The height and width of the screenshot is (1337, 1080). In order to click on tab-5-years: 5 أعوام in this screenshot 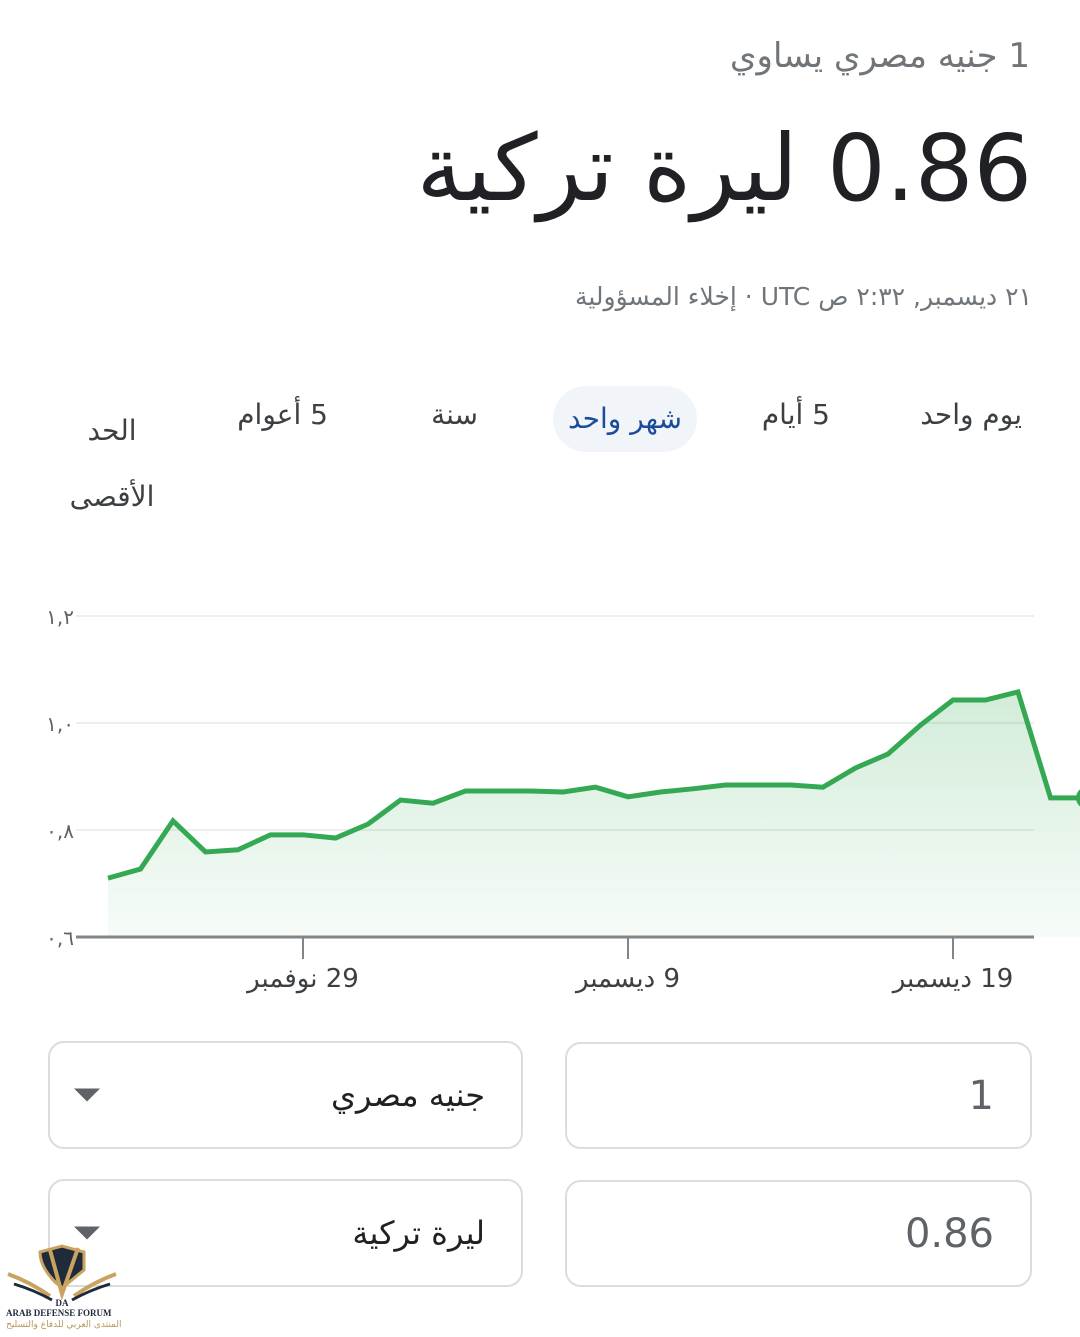, I will do `click(282, 414)`.